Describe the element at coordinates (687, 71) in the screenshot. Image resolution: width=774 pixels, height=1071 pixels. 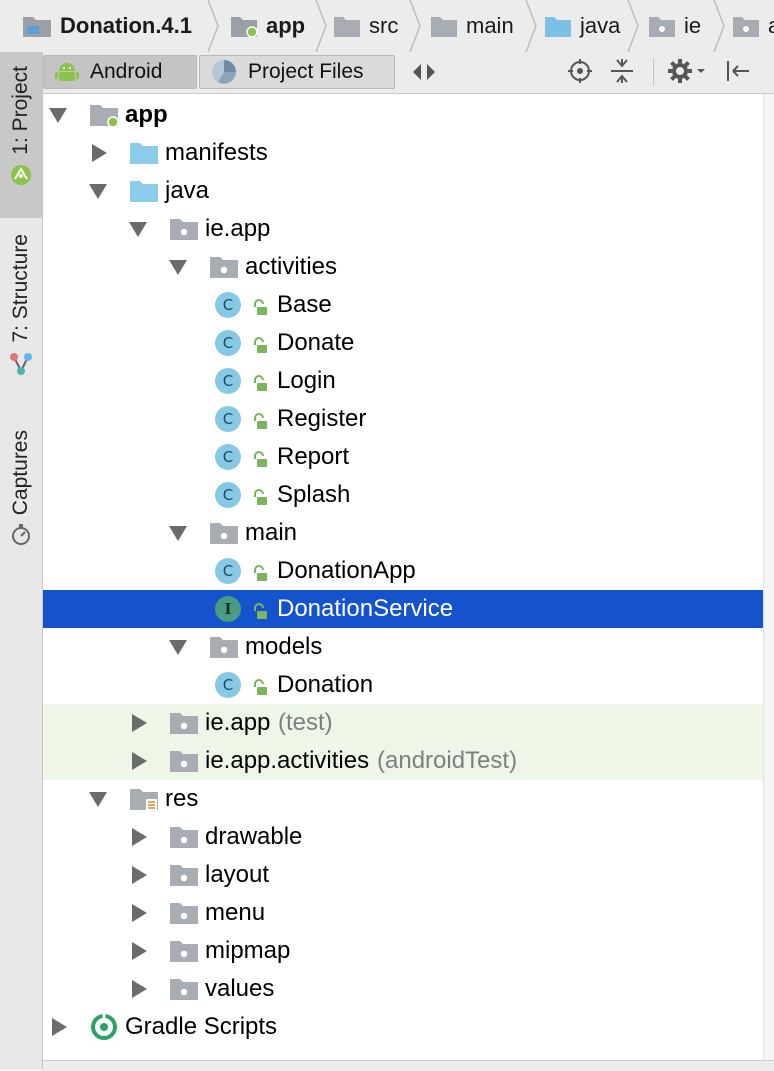
I see `settings-icon` at that location.